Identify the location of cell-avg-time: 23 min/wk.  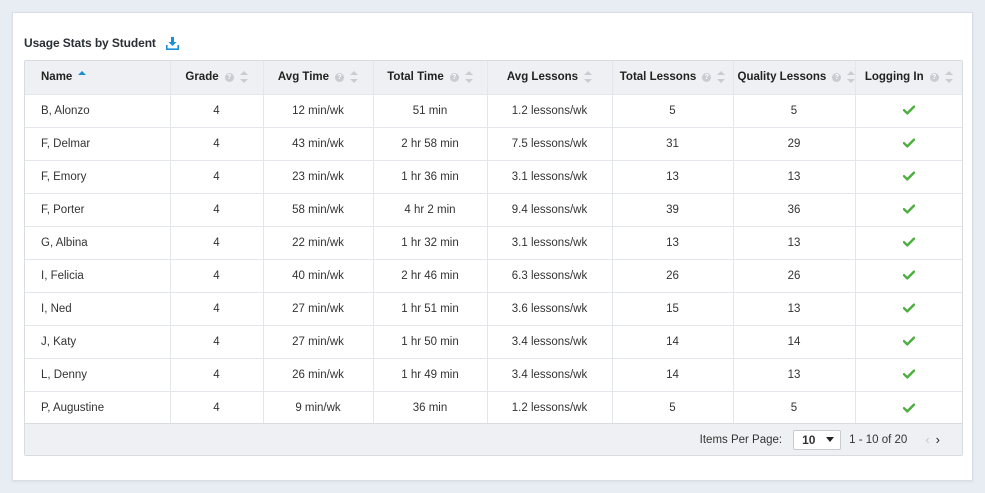
(318, 176).